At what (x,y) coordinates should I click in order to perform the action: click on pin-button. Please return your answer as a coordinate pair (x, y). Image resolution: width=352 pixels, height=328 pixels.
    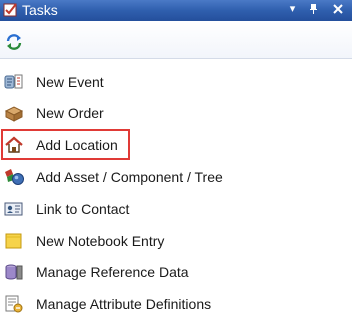
    Looking at the image, I should click on (313, 9).